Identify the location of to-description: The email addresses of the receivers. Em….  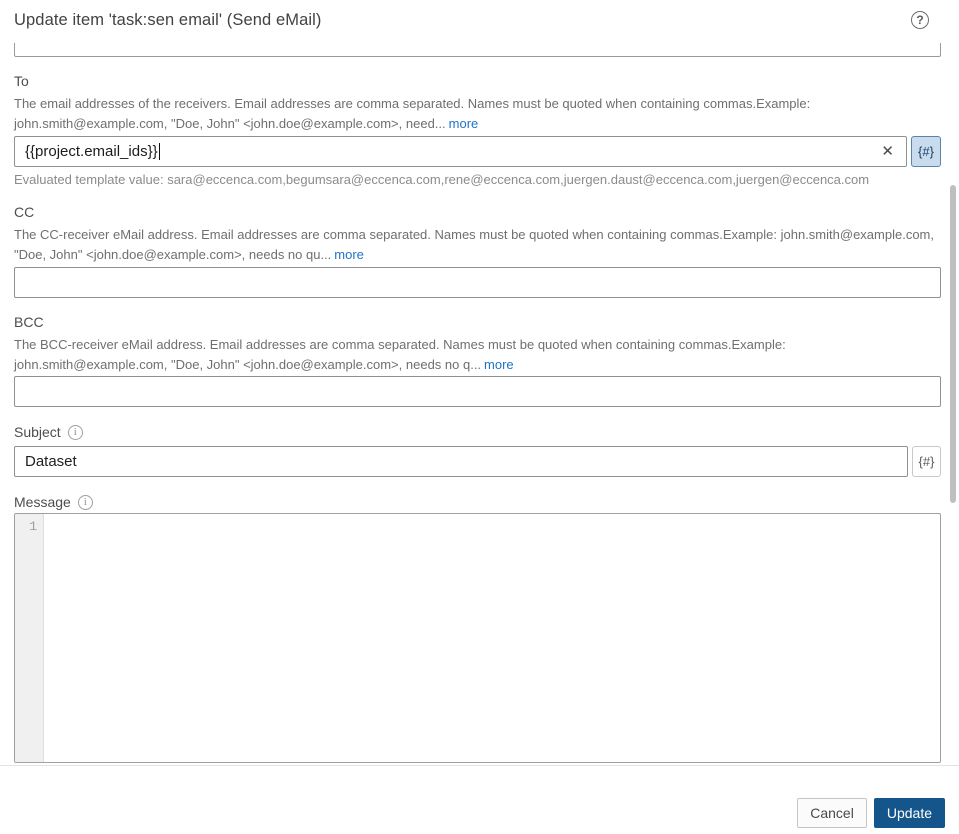
(477, 114).